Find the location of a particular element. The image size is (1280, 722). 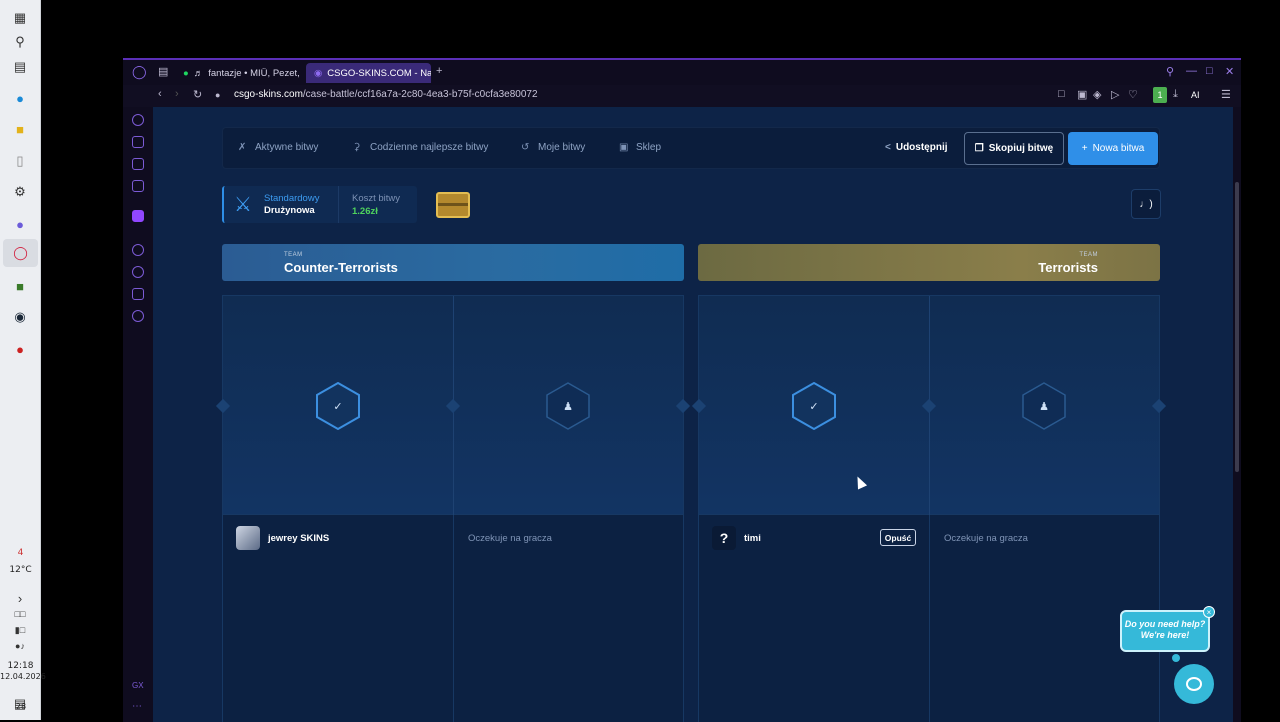

snapshot-icon: ▣ is located at coordinates (1082, 94).